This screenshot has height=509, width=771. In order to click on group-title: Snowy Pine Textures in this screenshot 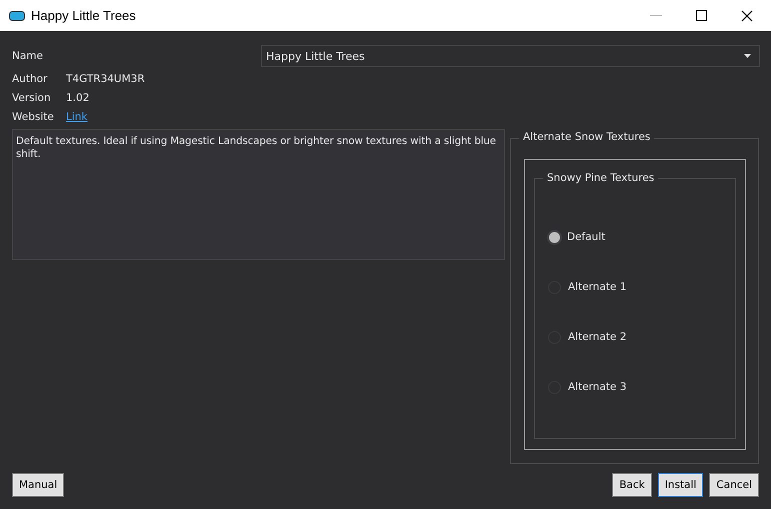, I will do `click(600, 178)`.